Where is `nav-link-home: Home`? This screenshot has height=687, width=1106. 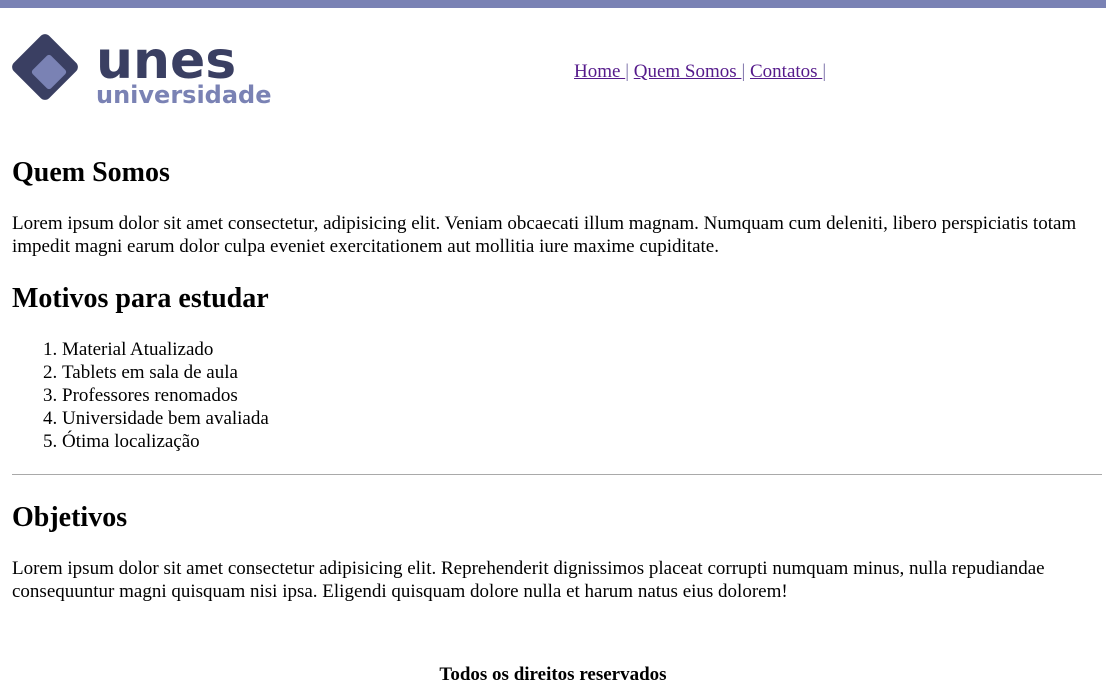
nav-link-home: Home is located at coordinates (599, 71).